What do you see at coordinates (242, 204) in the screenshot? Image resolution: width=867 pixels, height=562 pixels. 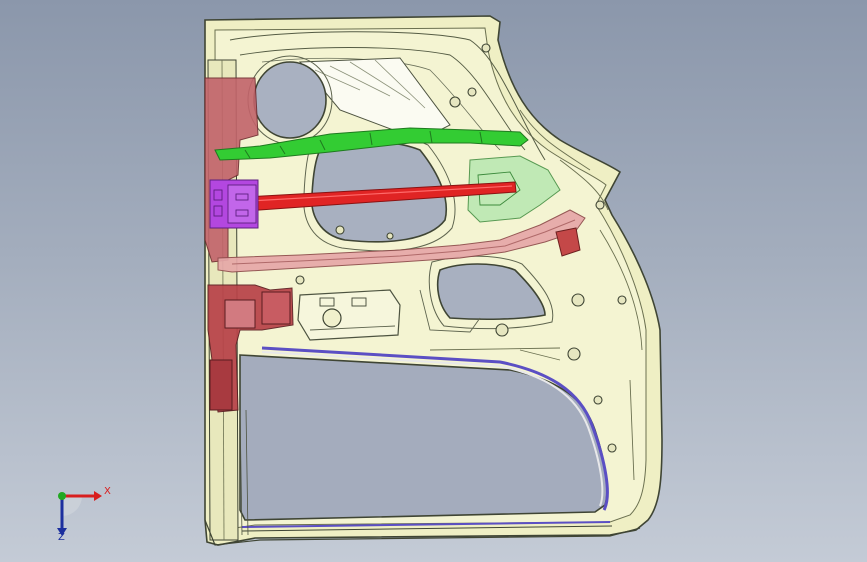 I see `purple-bracket-plate` at bounding box center [242, 204].